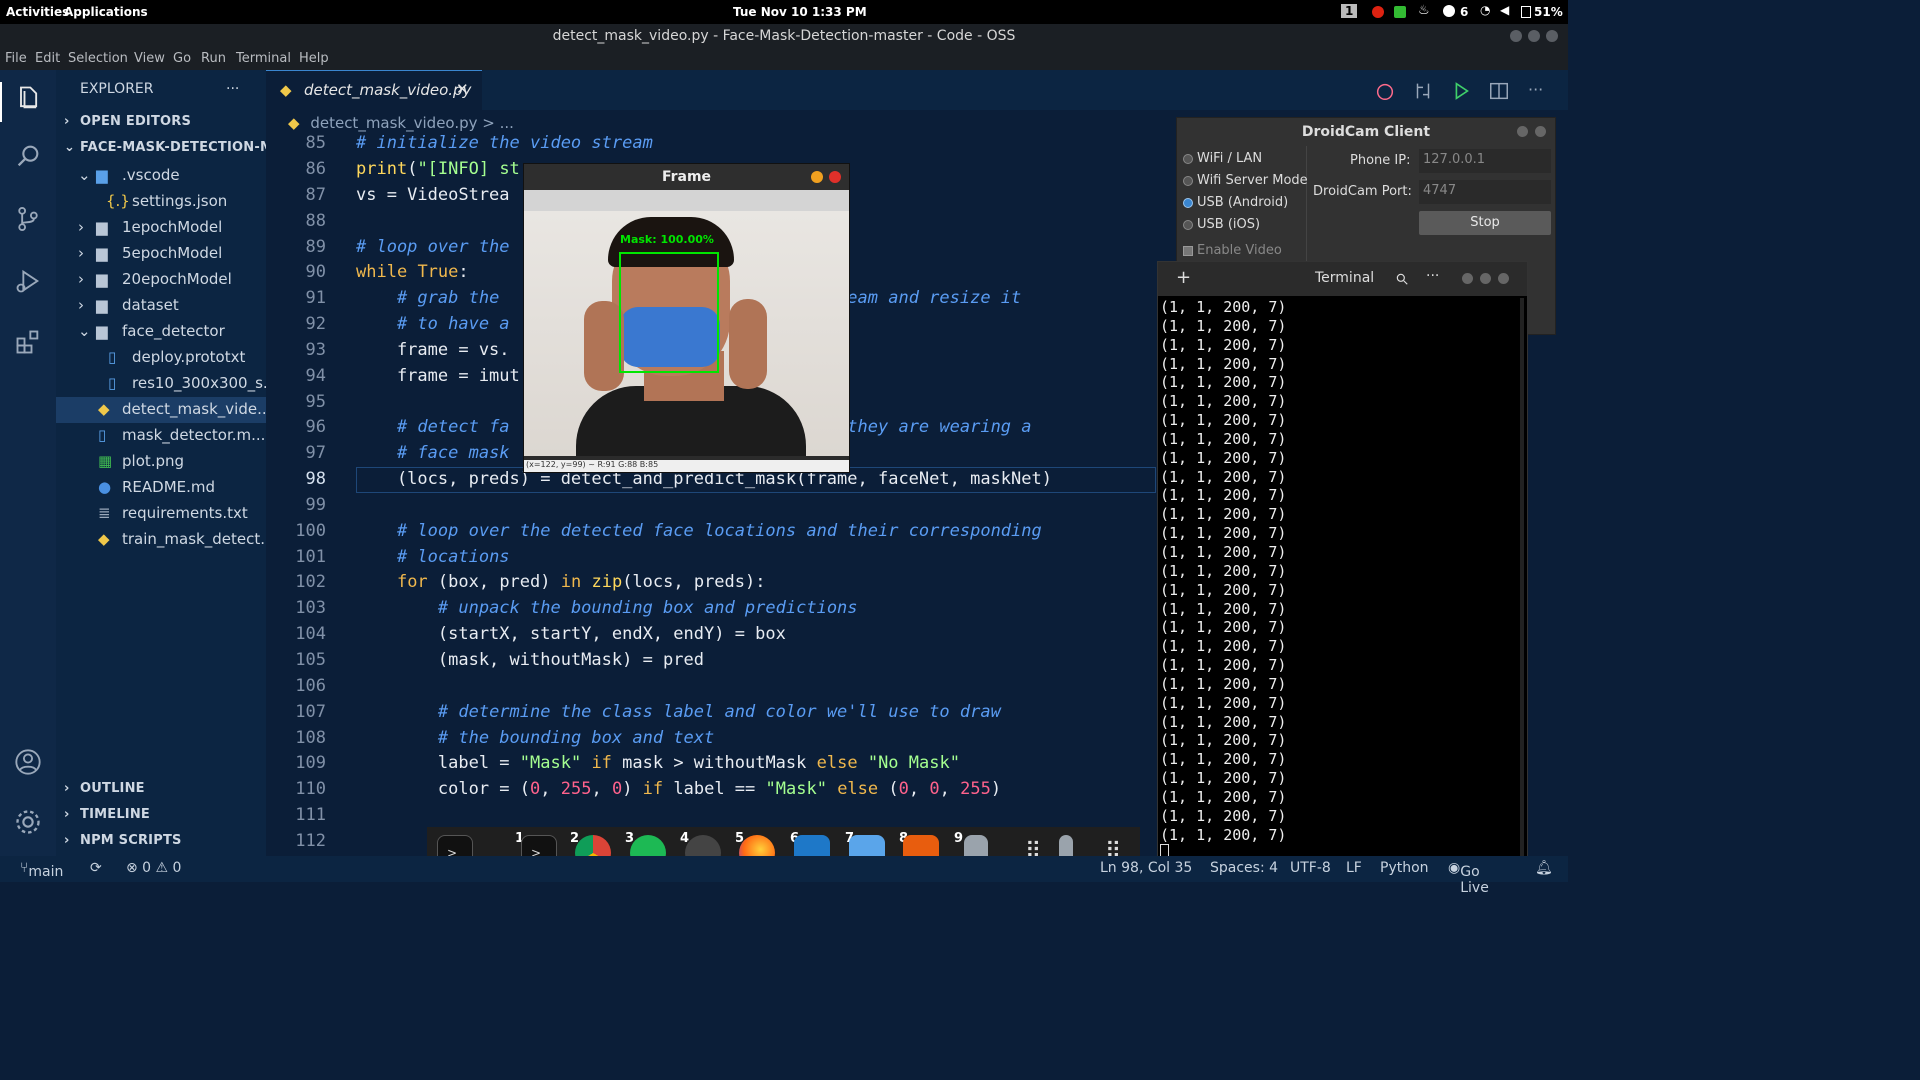 Image resolution: width=1920 pixels, height=1080 pixels. What do you see at coordinates (161, 228) in the screenshot?
I see `tree-item-1epochmodel: › ▆ 1epochModel` at bounding box center [161, 228].